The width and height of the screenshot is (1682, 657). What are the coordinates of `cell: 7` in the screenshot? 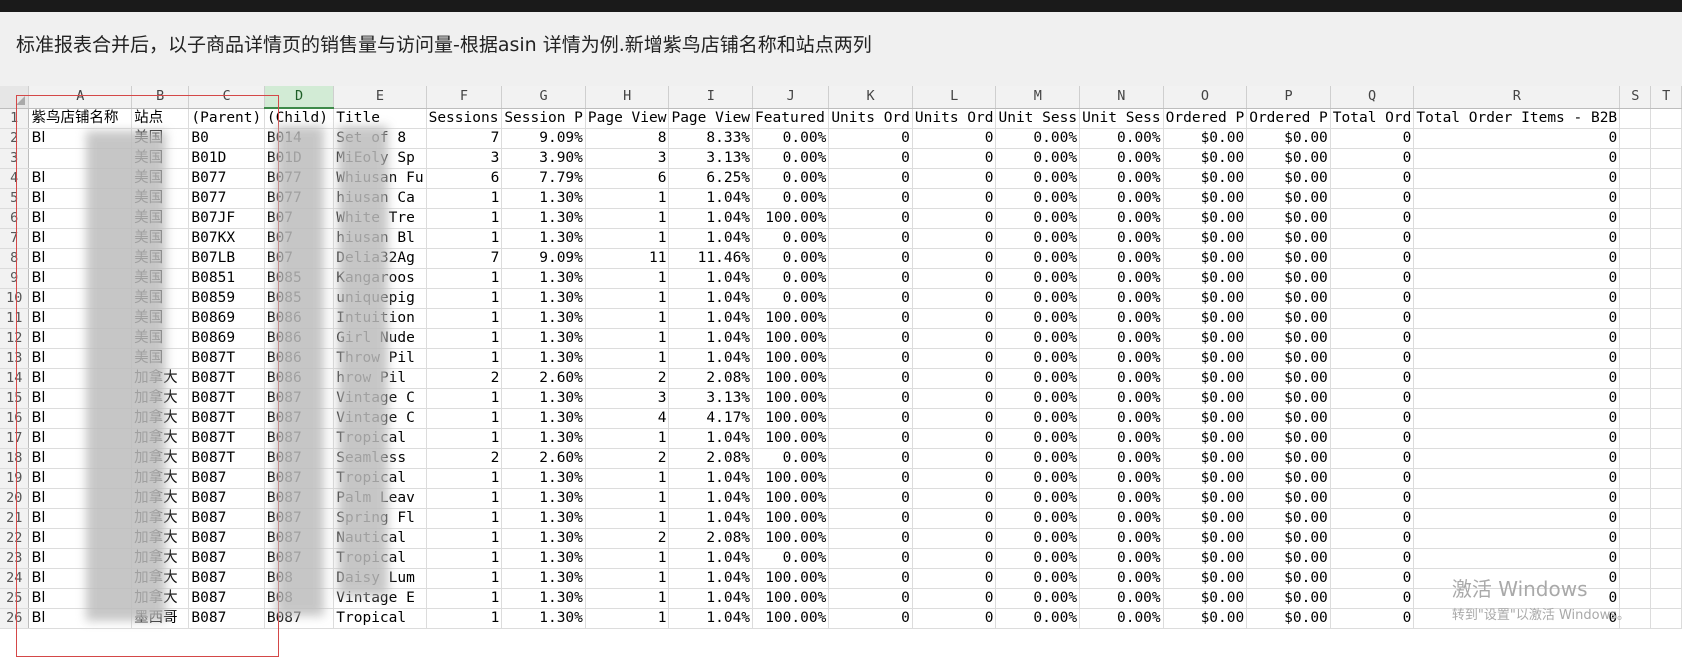 It's located at (464, 138).